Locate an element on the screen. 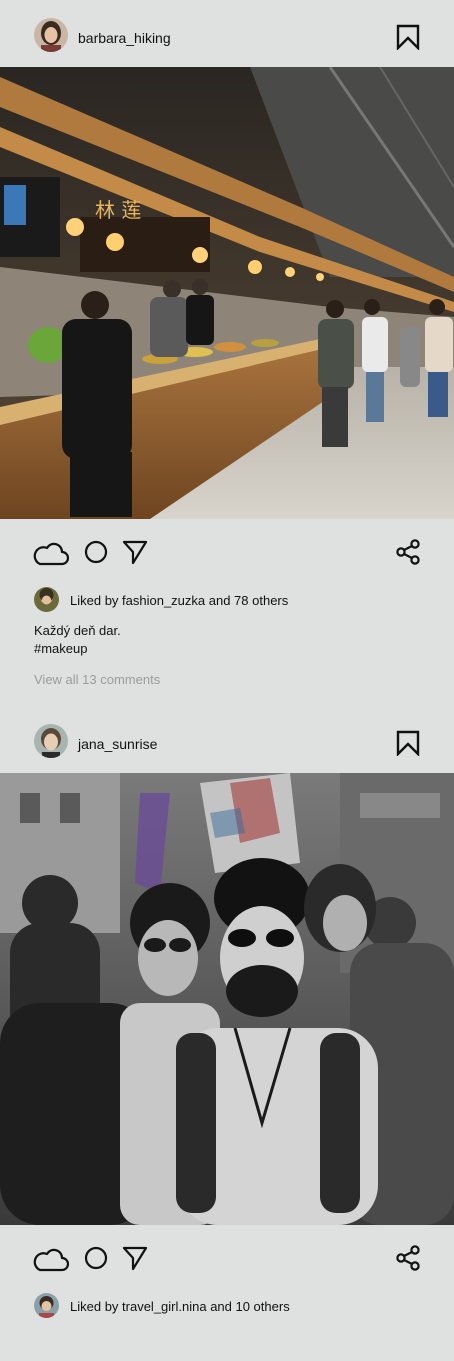 This screenshot has height=1361, width=454. post-header: barbara_hiking is located at coordinates (227, 33).